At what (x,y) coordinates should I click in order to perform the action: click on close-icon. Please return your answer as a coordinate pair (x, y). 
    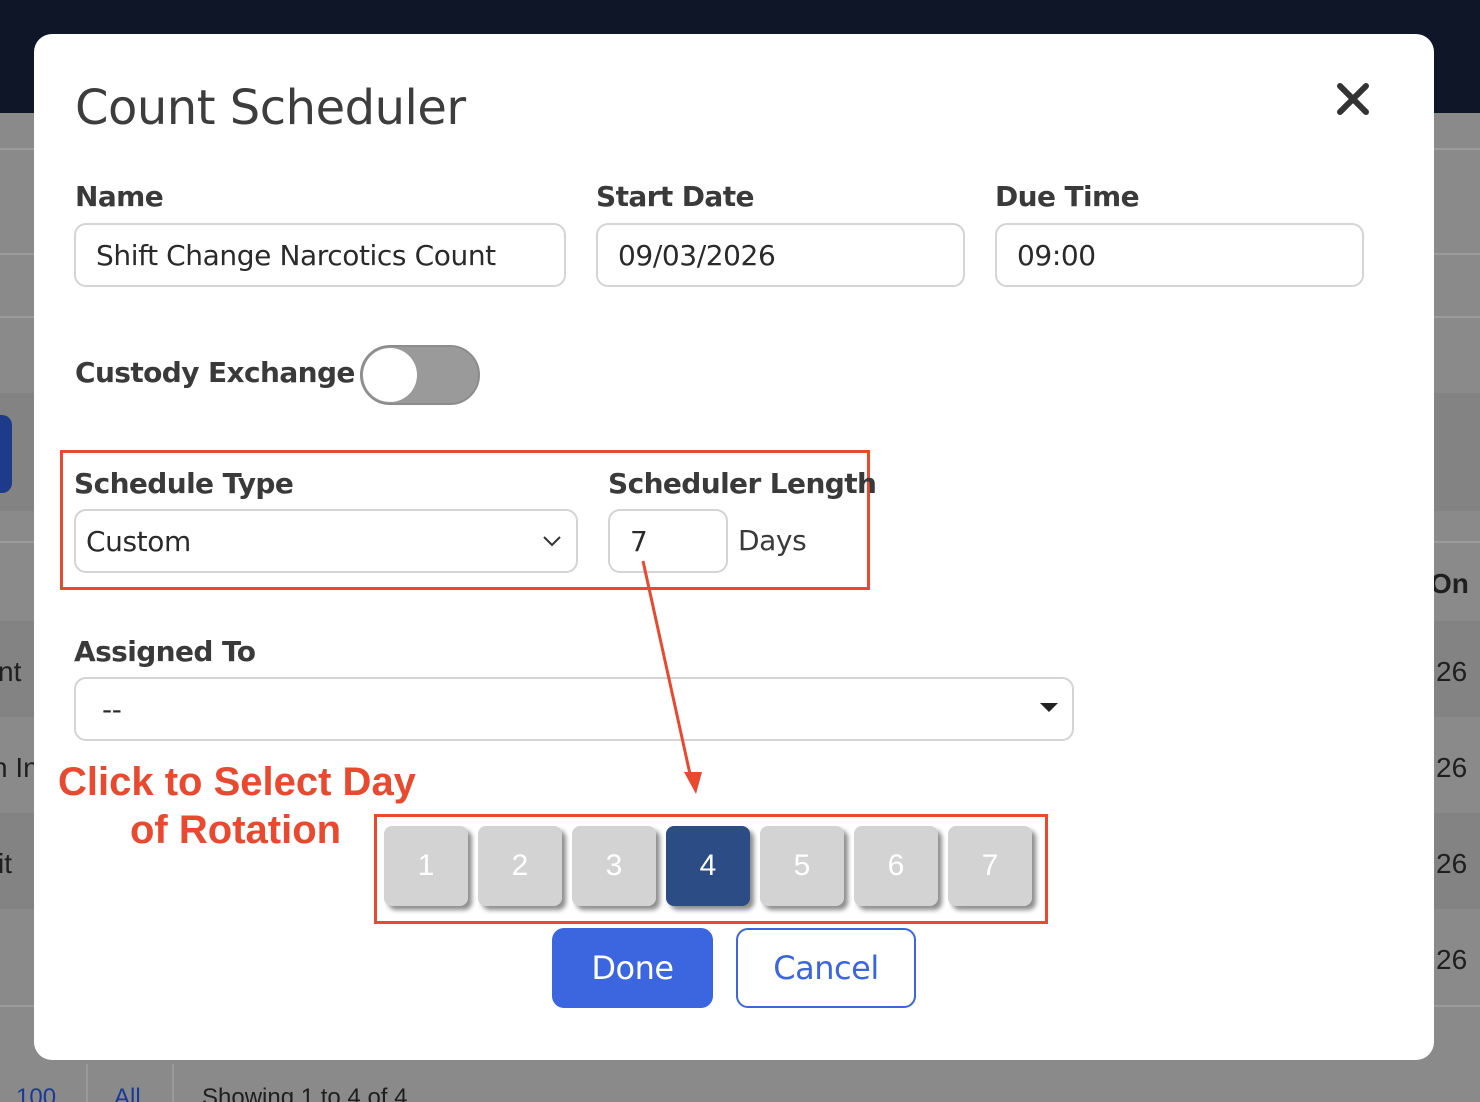
    Looking at the image, I should click on (1354, 100).